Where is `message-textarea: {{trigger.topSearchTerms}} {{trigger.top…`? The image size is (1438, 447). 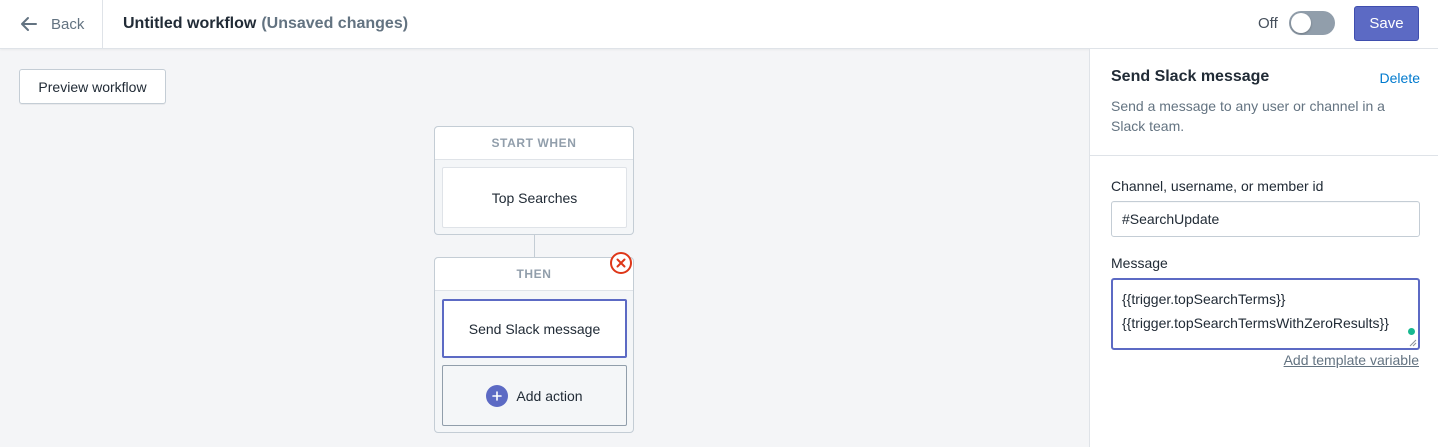 message-textarea: {{trigger.topSearchTerms}} {{trigger.top… is located at coordinates (1265, 314).